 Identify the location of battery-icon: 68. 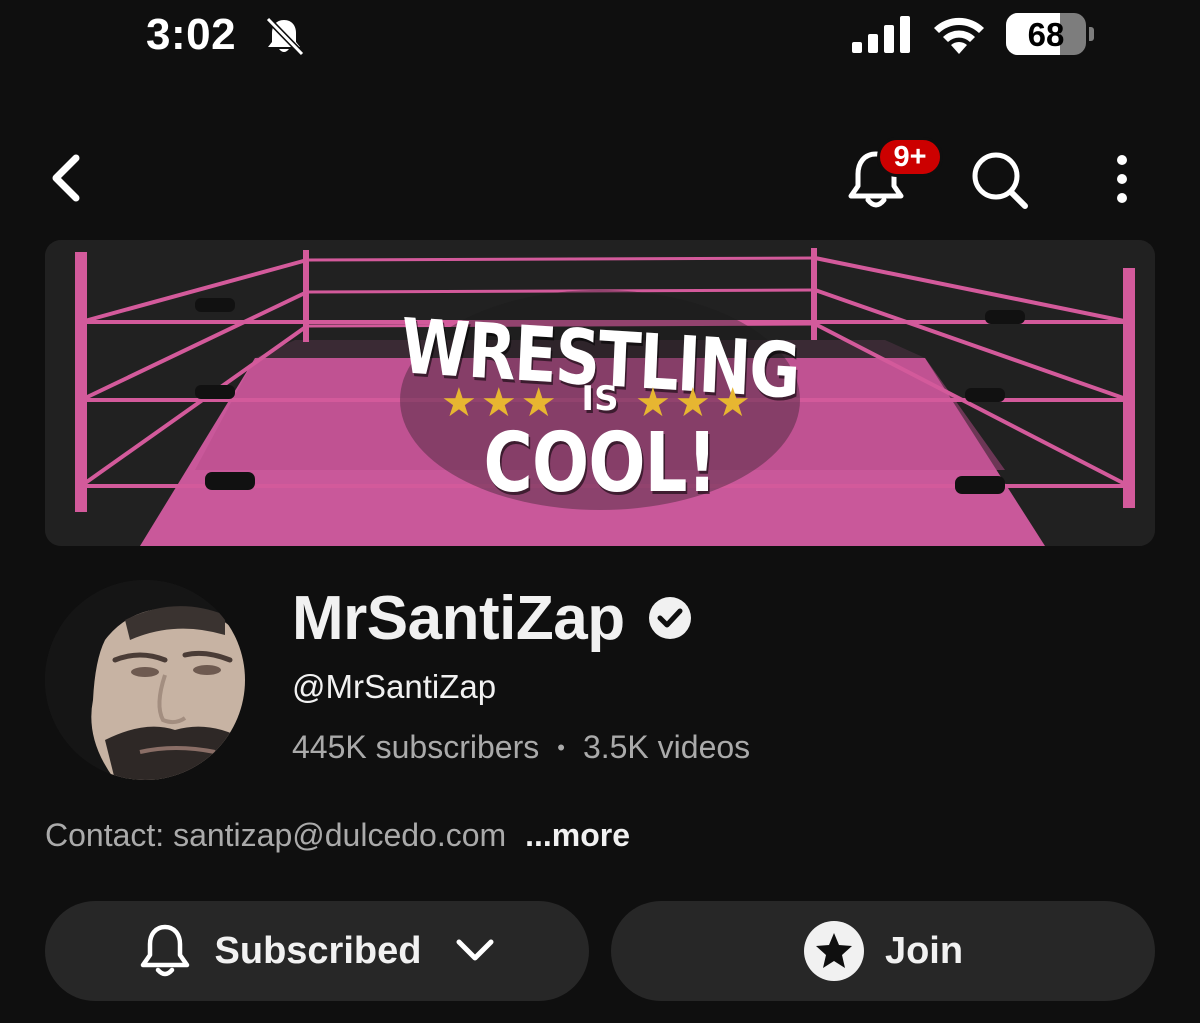
(1051, 34).